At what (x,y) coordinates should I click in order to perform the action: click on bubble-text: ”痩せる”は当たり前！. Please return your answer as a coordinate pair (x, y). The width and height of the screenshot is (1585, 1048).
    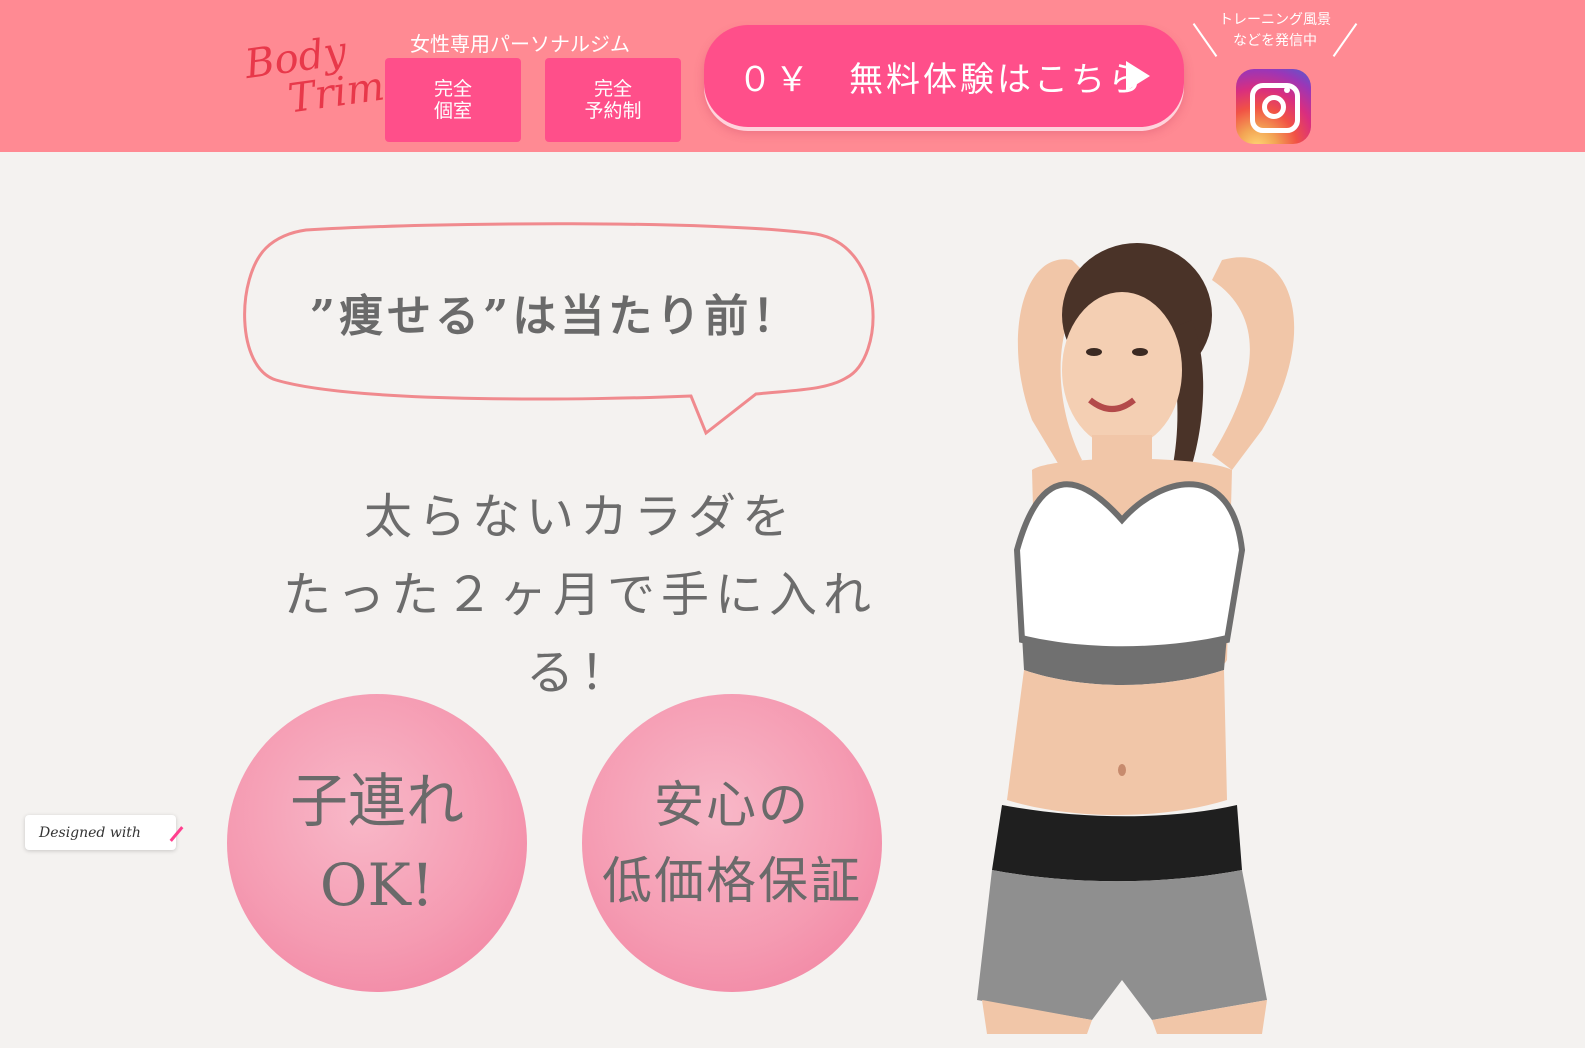
    Looking at the image, I should click on (555, 316).